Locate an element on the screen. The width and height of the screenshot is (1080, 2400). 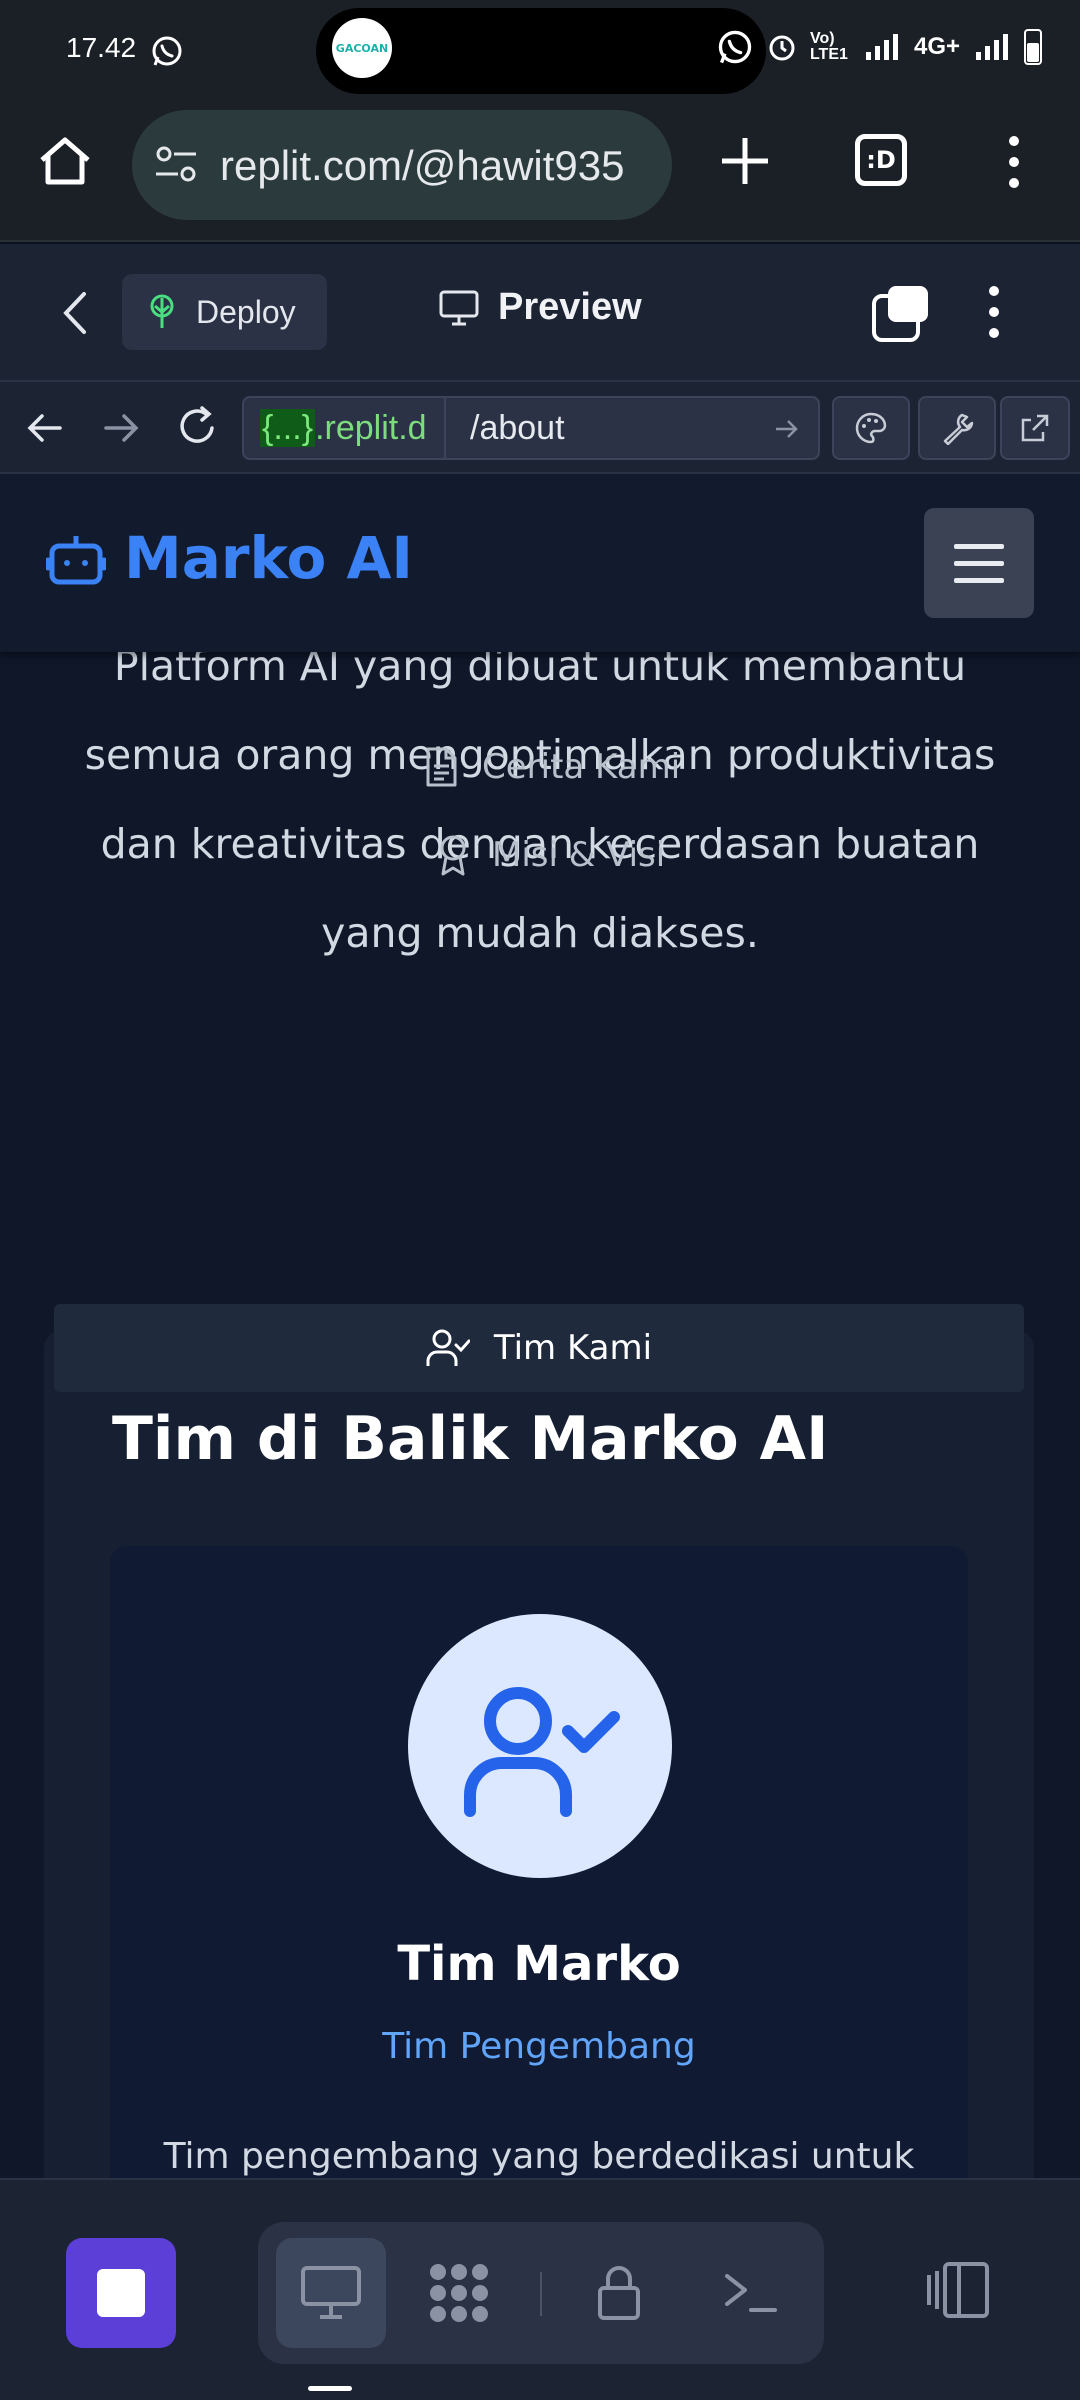
chevron-left-icon is located at coordinates (76, 313).